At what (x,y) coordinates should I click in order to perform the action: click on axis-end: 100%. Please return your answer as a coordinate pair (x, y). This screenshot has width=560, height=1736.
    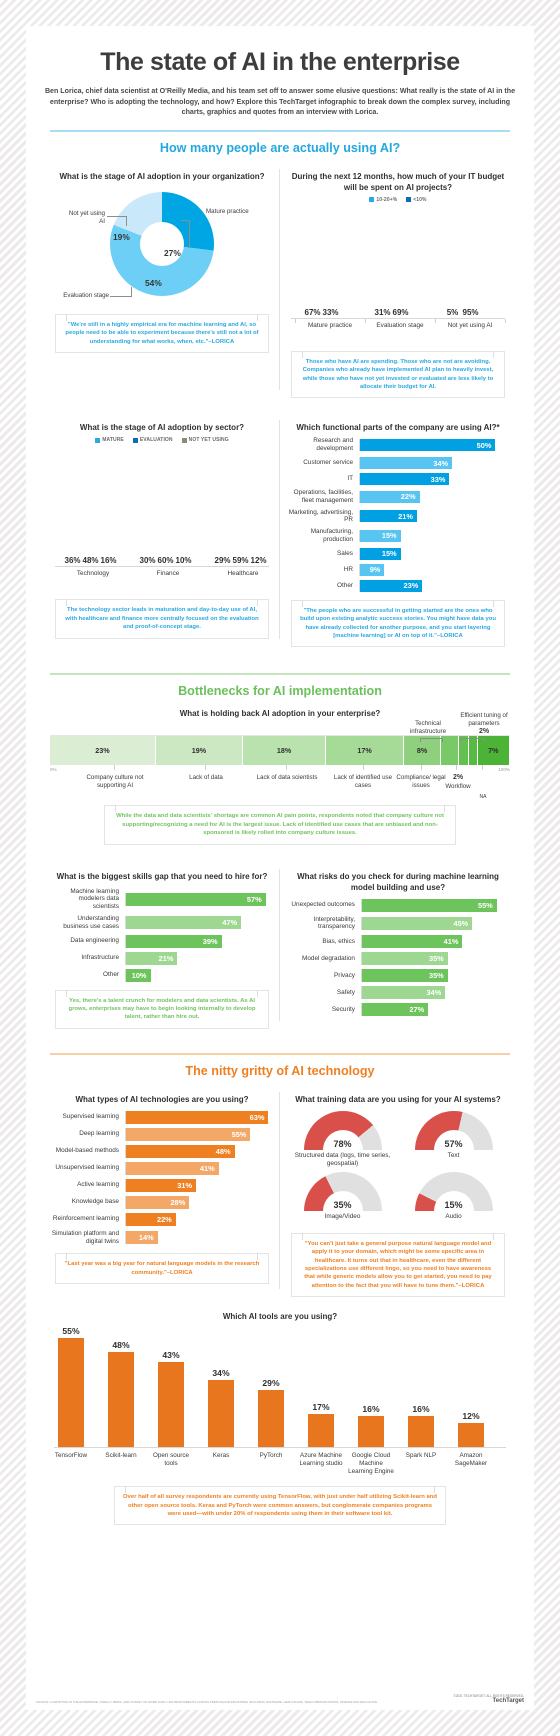
    Looking at the image, I should click on (504, 770).